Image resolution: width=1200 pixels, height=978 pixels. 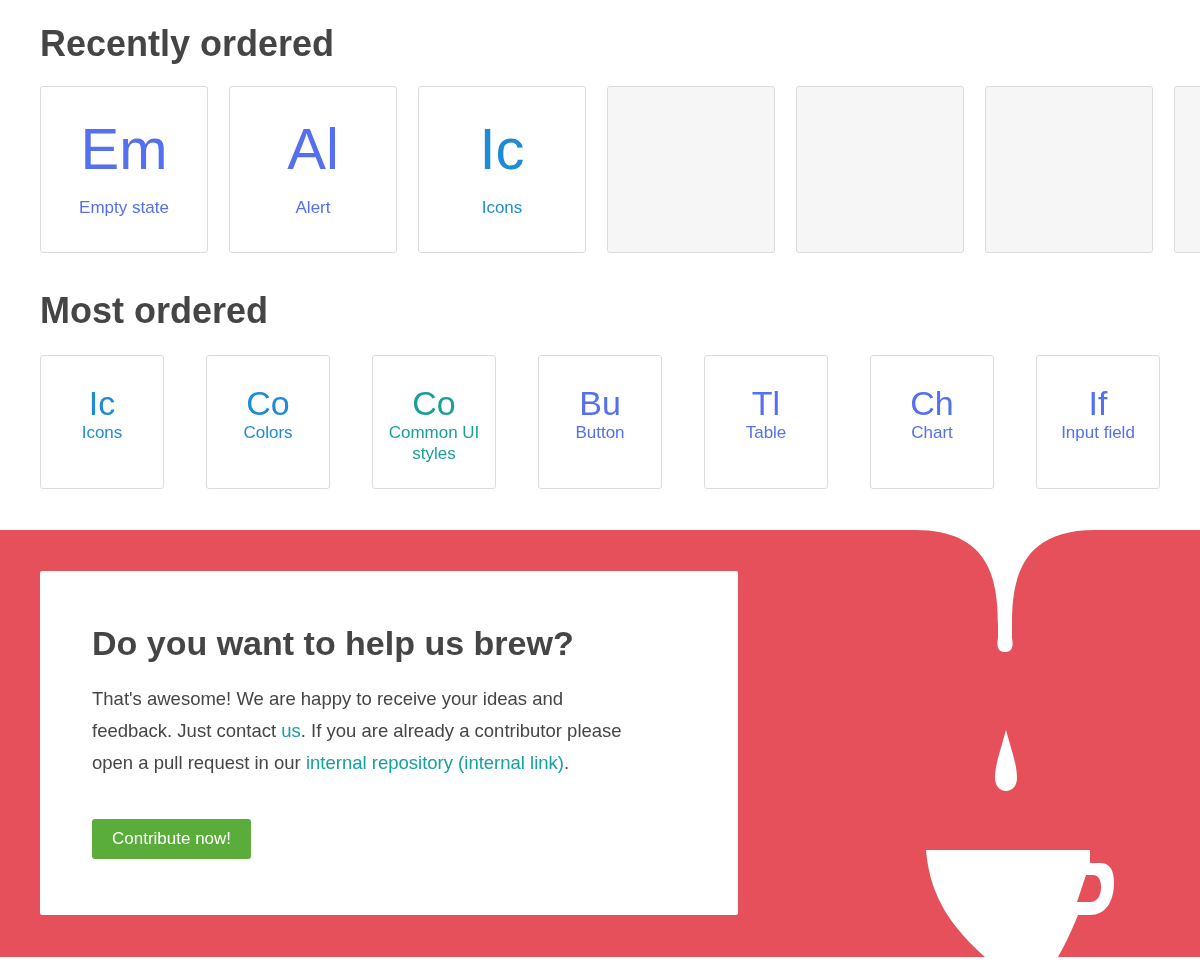 I want to click on contribute-button: Contribute now!, so click(x=172, y=839).